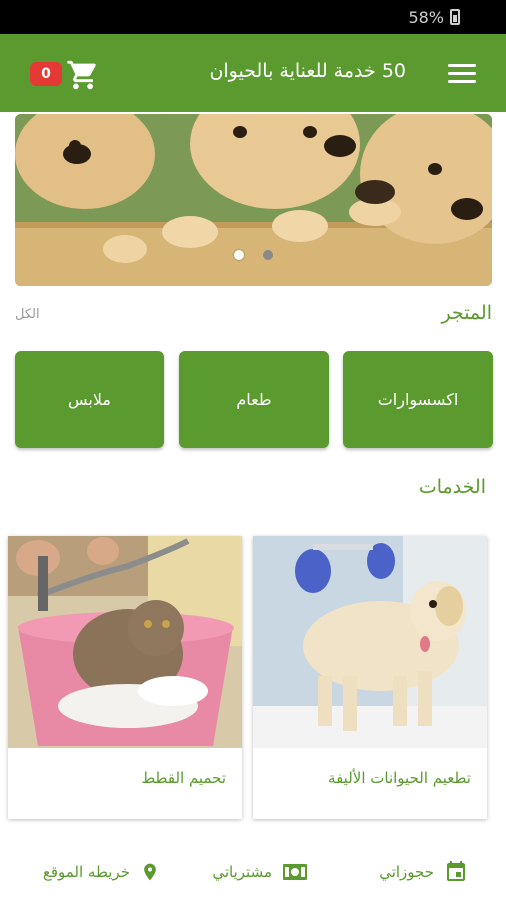 The height and width of the screenshot is (900, 506). I want to click on dog-vaccination-photo, so click(370, 642).